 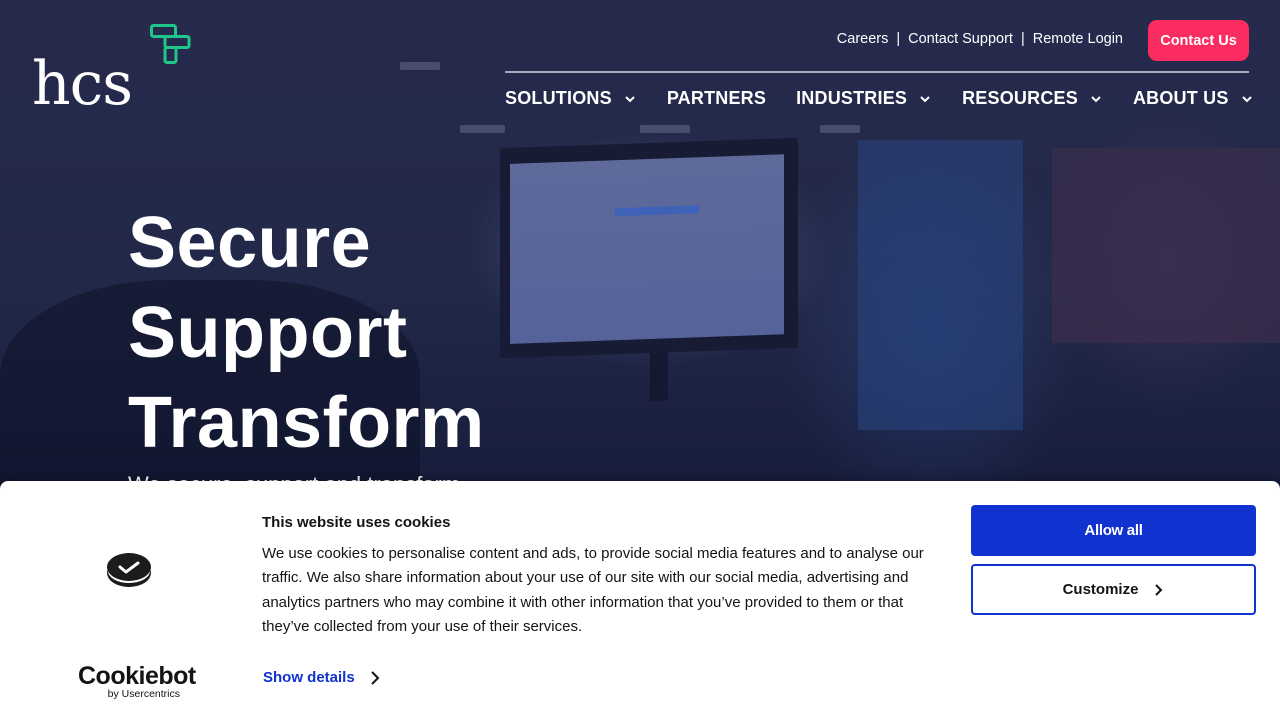 What do you see at coordinates (877, 72) in the screenshot?
I see `nav-divider` at bounding box center [877, 72].